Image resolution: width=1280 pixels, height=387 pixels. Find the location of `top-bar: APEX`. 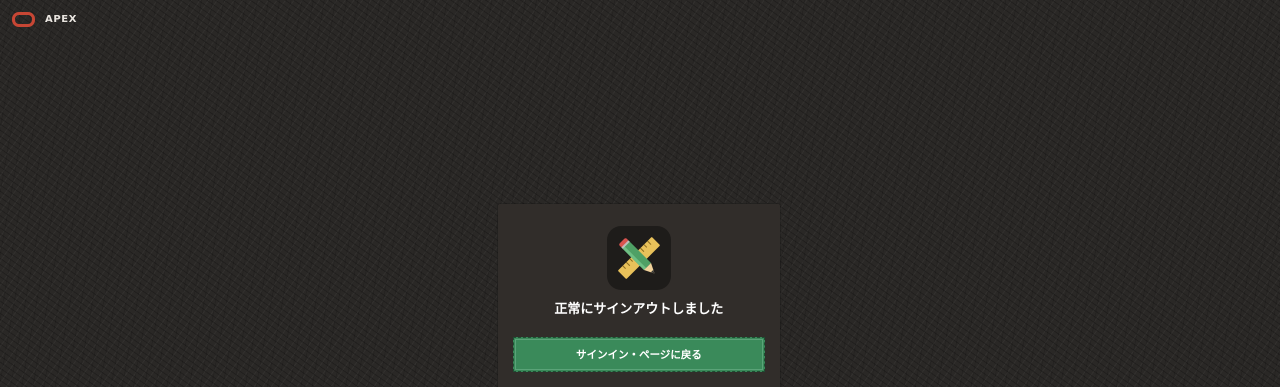

top-bar: APEX is located at coordinates (44, 19).